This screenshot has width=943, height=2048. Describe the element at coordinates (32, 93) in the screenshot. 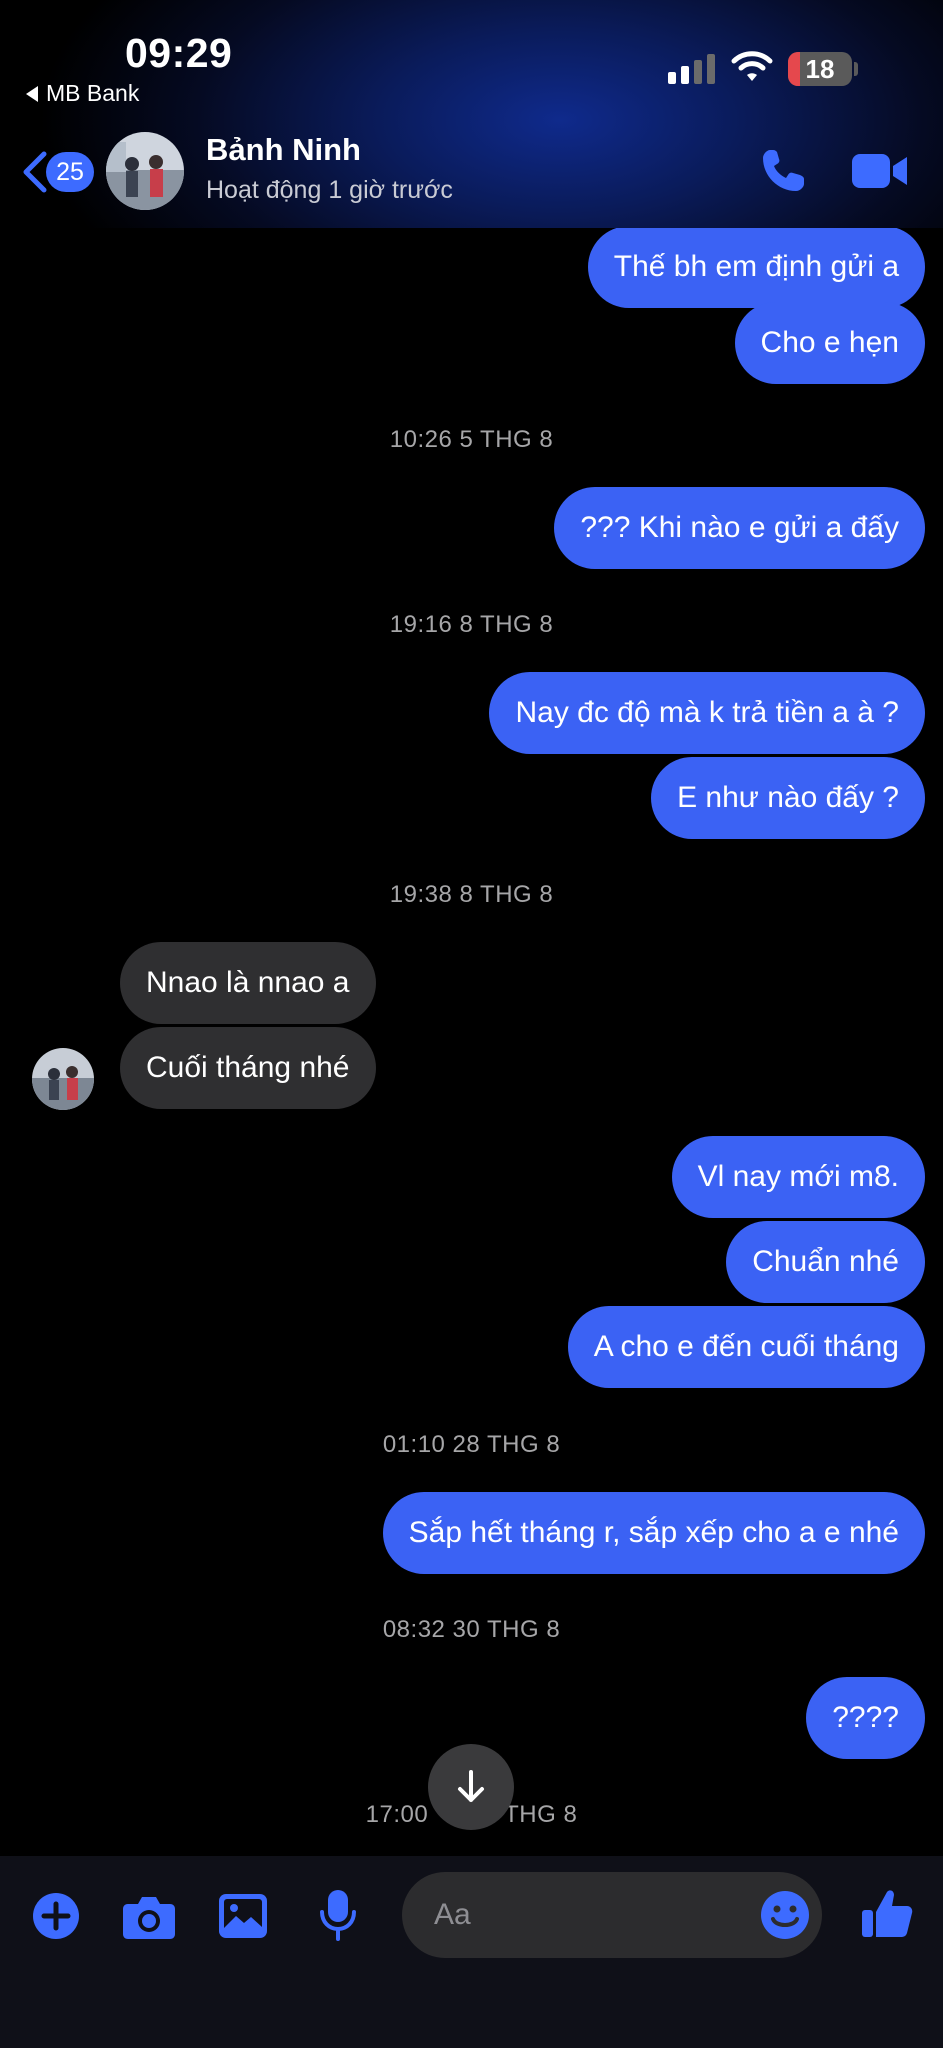

I see `back-triangle-icon` at that location.